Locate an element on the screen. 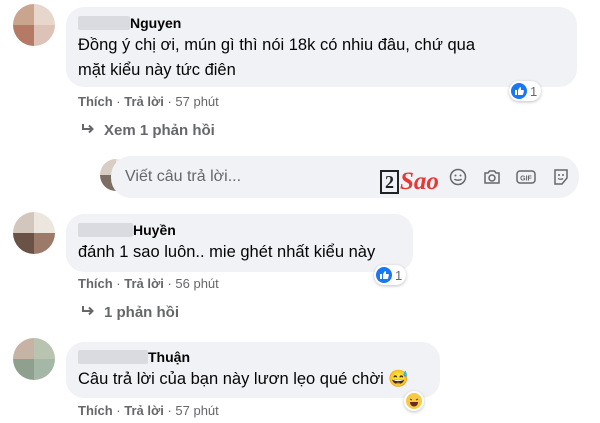 The image size is (600, 423). haha-icon is located at coordinates (414, 401).